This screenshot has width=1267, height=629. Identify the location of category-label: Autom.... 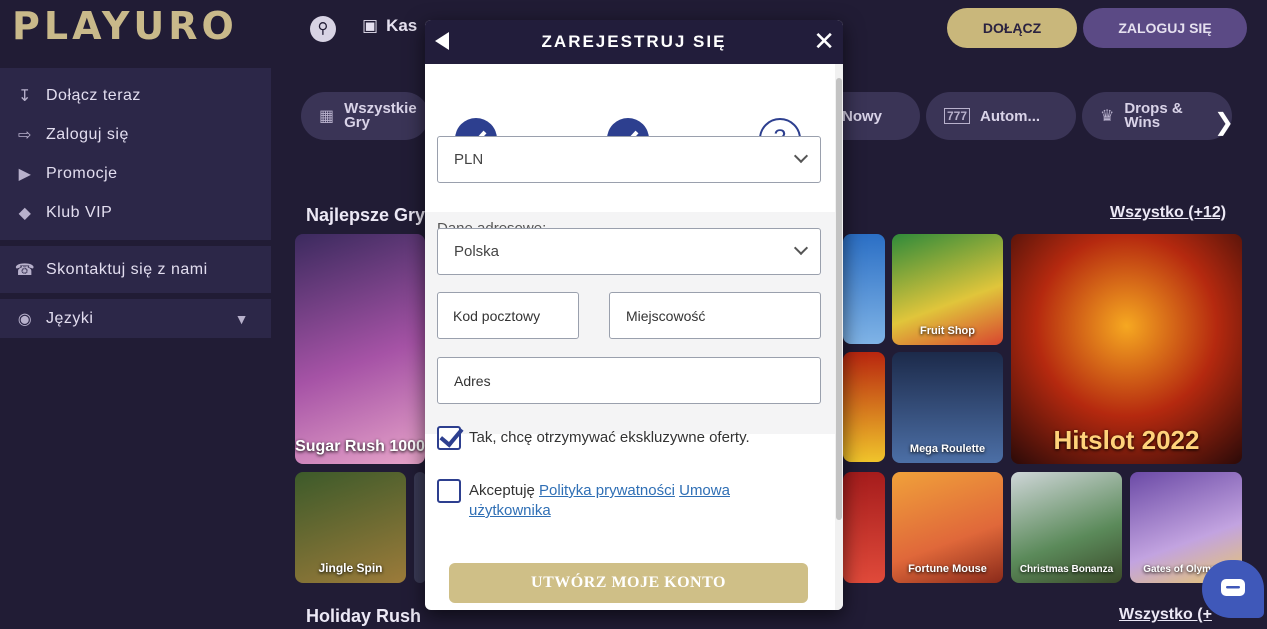
(1010, 116).